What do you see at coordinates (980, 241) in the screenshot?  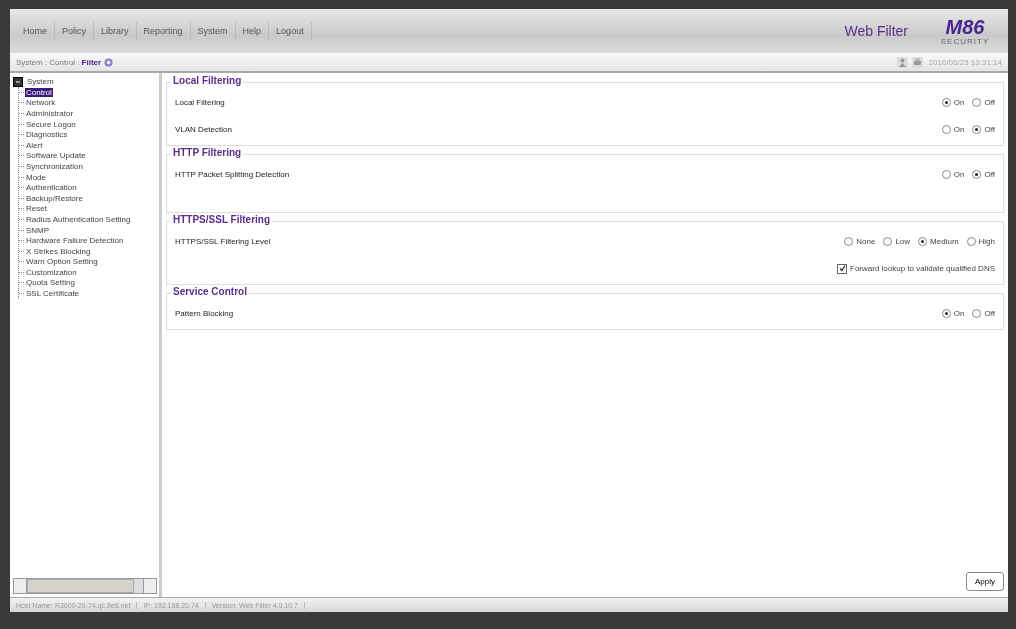 I see `radio-option: High` at bounding box center [980, 241].